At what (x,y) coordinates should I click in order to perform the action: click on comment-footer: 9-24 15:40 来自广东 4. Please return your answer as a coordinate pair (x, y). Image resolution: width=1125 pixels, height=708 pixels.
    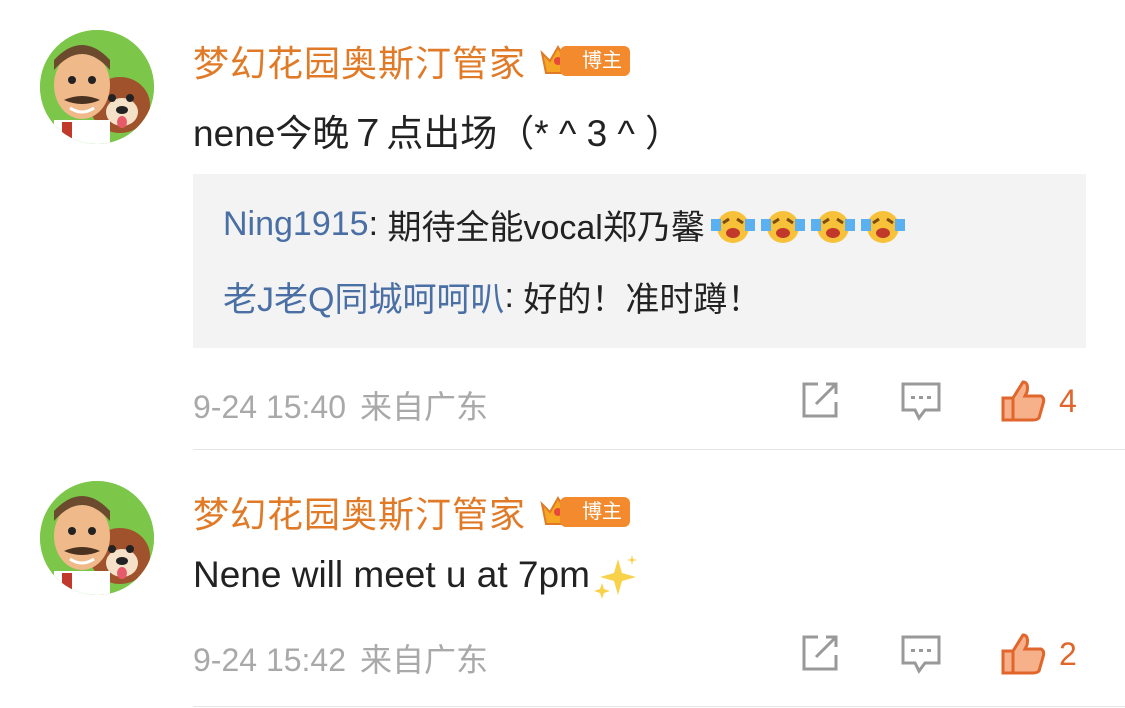
    Looking at the image, I should click on (659, 401).